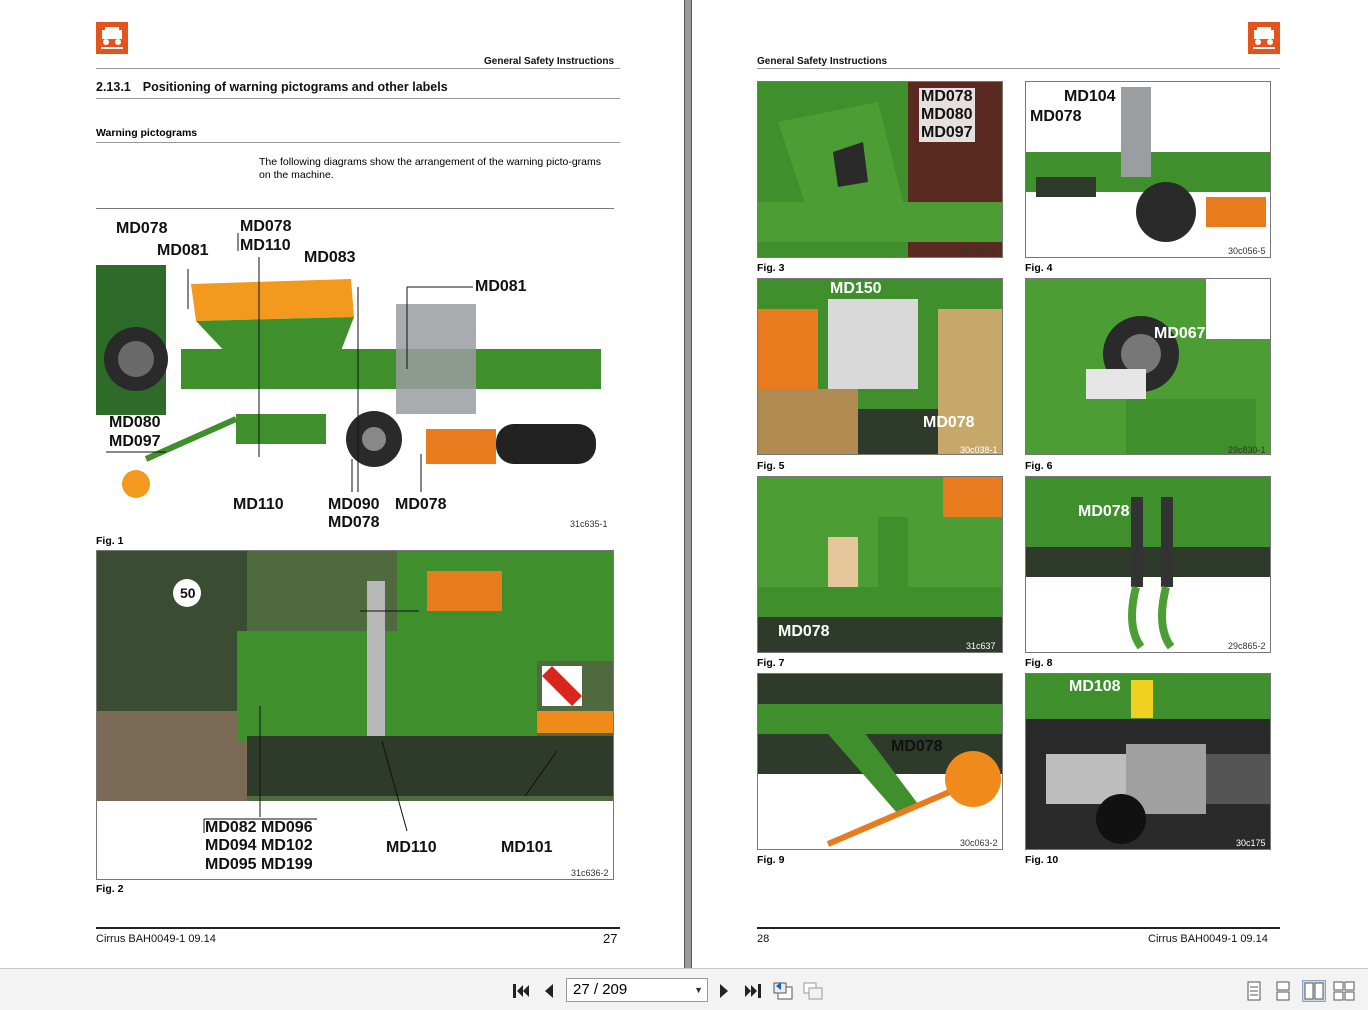 Image resolution: width=1368 pixels, height=1010 pixels. I want to click on two-page-view-button, so click(1314, 991).